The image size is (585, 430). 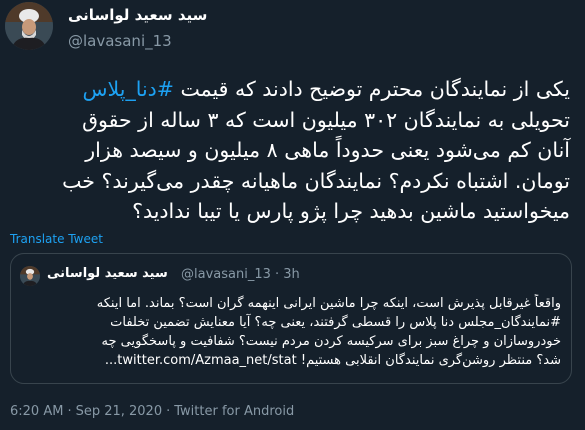 I want to click on author-avatar, so click(x=29, y=26).